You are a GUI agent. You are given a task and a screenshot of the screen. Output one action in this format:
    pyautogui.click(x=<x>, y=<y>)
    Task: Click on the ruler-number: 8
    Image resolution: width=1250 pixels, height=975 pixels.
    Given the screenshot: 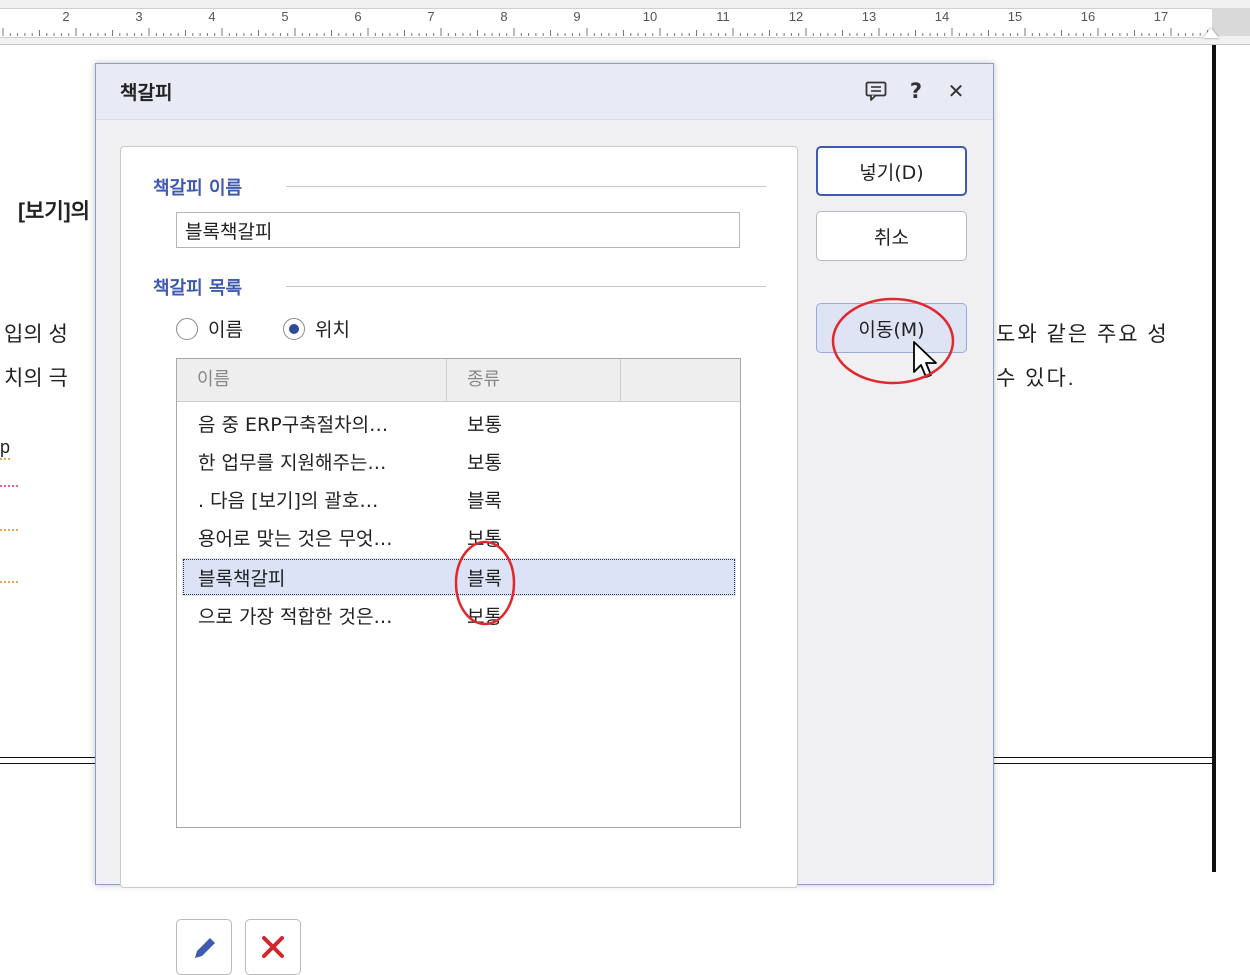 What is the action you would take?
    pyautogui.click(x=504, y=16)
    